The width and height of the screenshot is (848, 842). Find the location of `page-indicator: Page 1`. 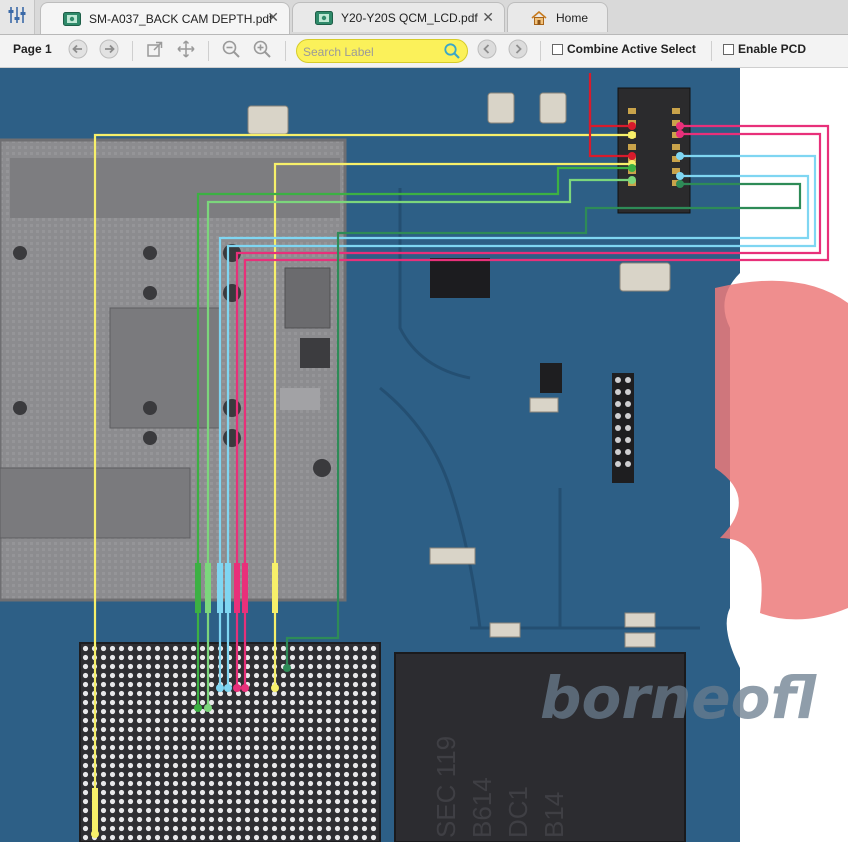

page-indicator: Page 1 is located at coordinates (32, 49).